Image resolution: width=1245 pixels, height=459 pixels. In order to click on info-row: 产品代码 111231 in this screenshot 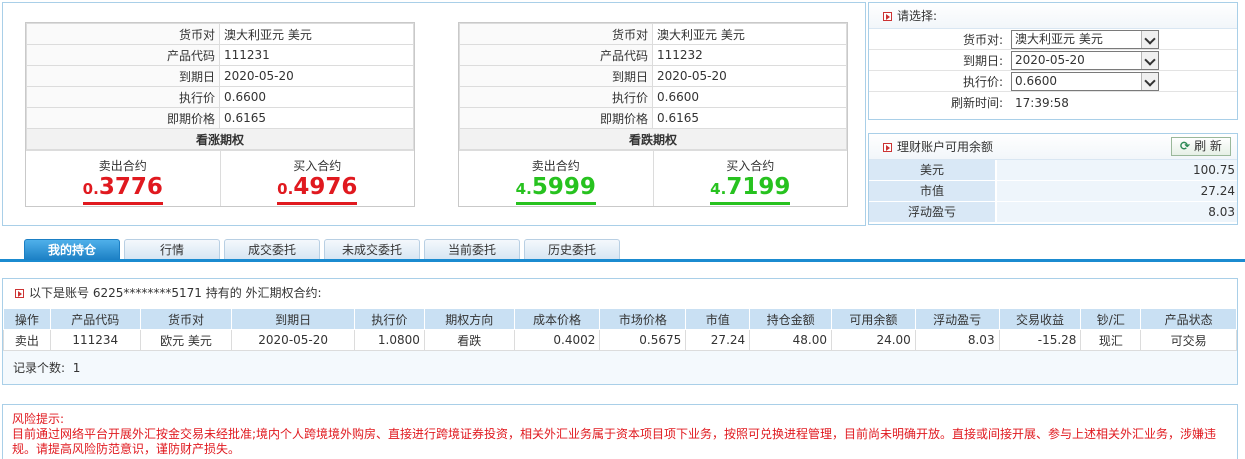, I will do `click(220, 55)`.